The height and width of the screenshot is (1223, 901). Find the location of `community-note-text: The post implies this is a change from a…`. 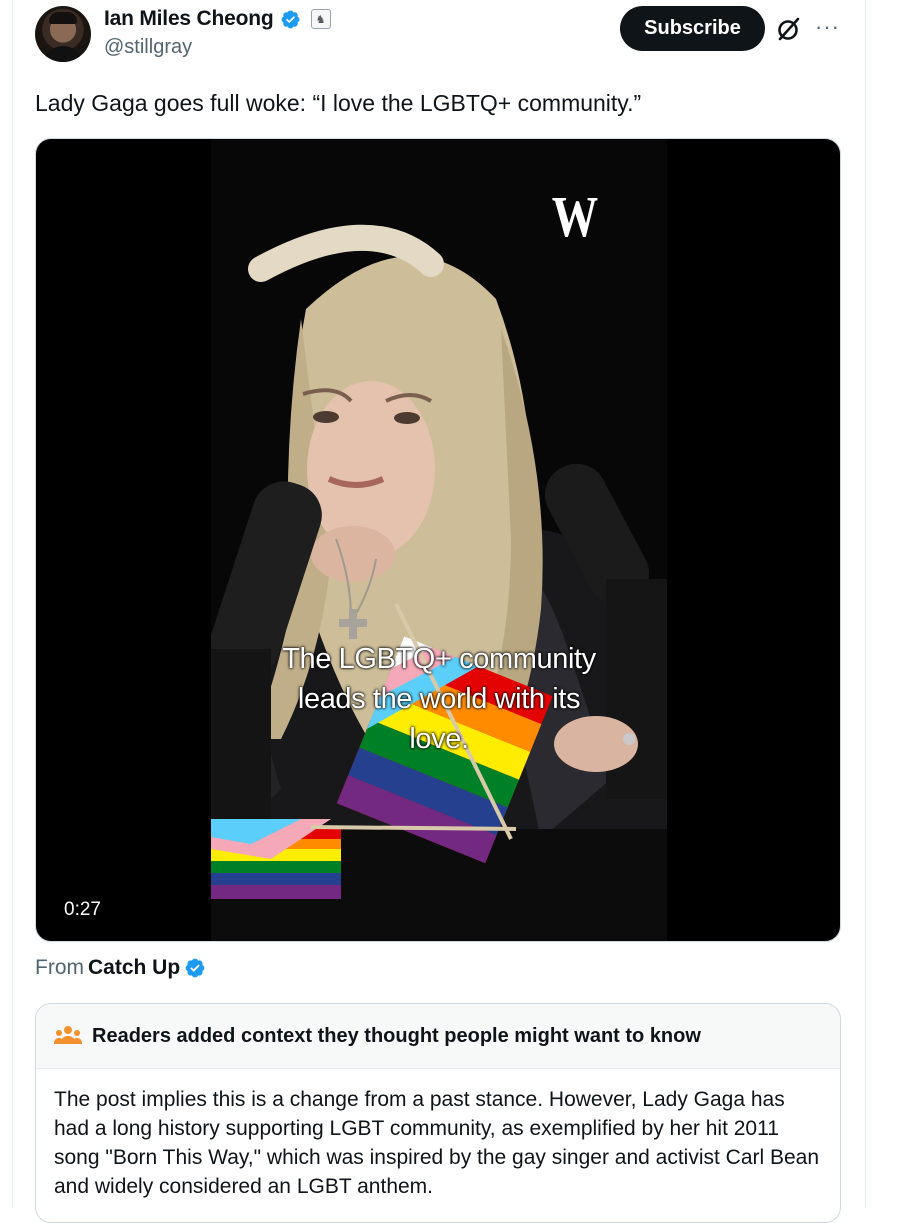

community-note-text: The post implies this is a change from a… is located at coordinates (437, 1143).